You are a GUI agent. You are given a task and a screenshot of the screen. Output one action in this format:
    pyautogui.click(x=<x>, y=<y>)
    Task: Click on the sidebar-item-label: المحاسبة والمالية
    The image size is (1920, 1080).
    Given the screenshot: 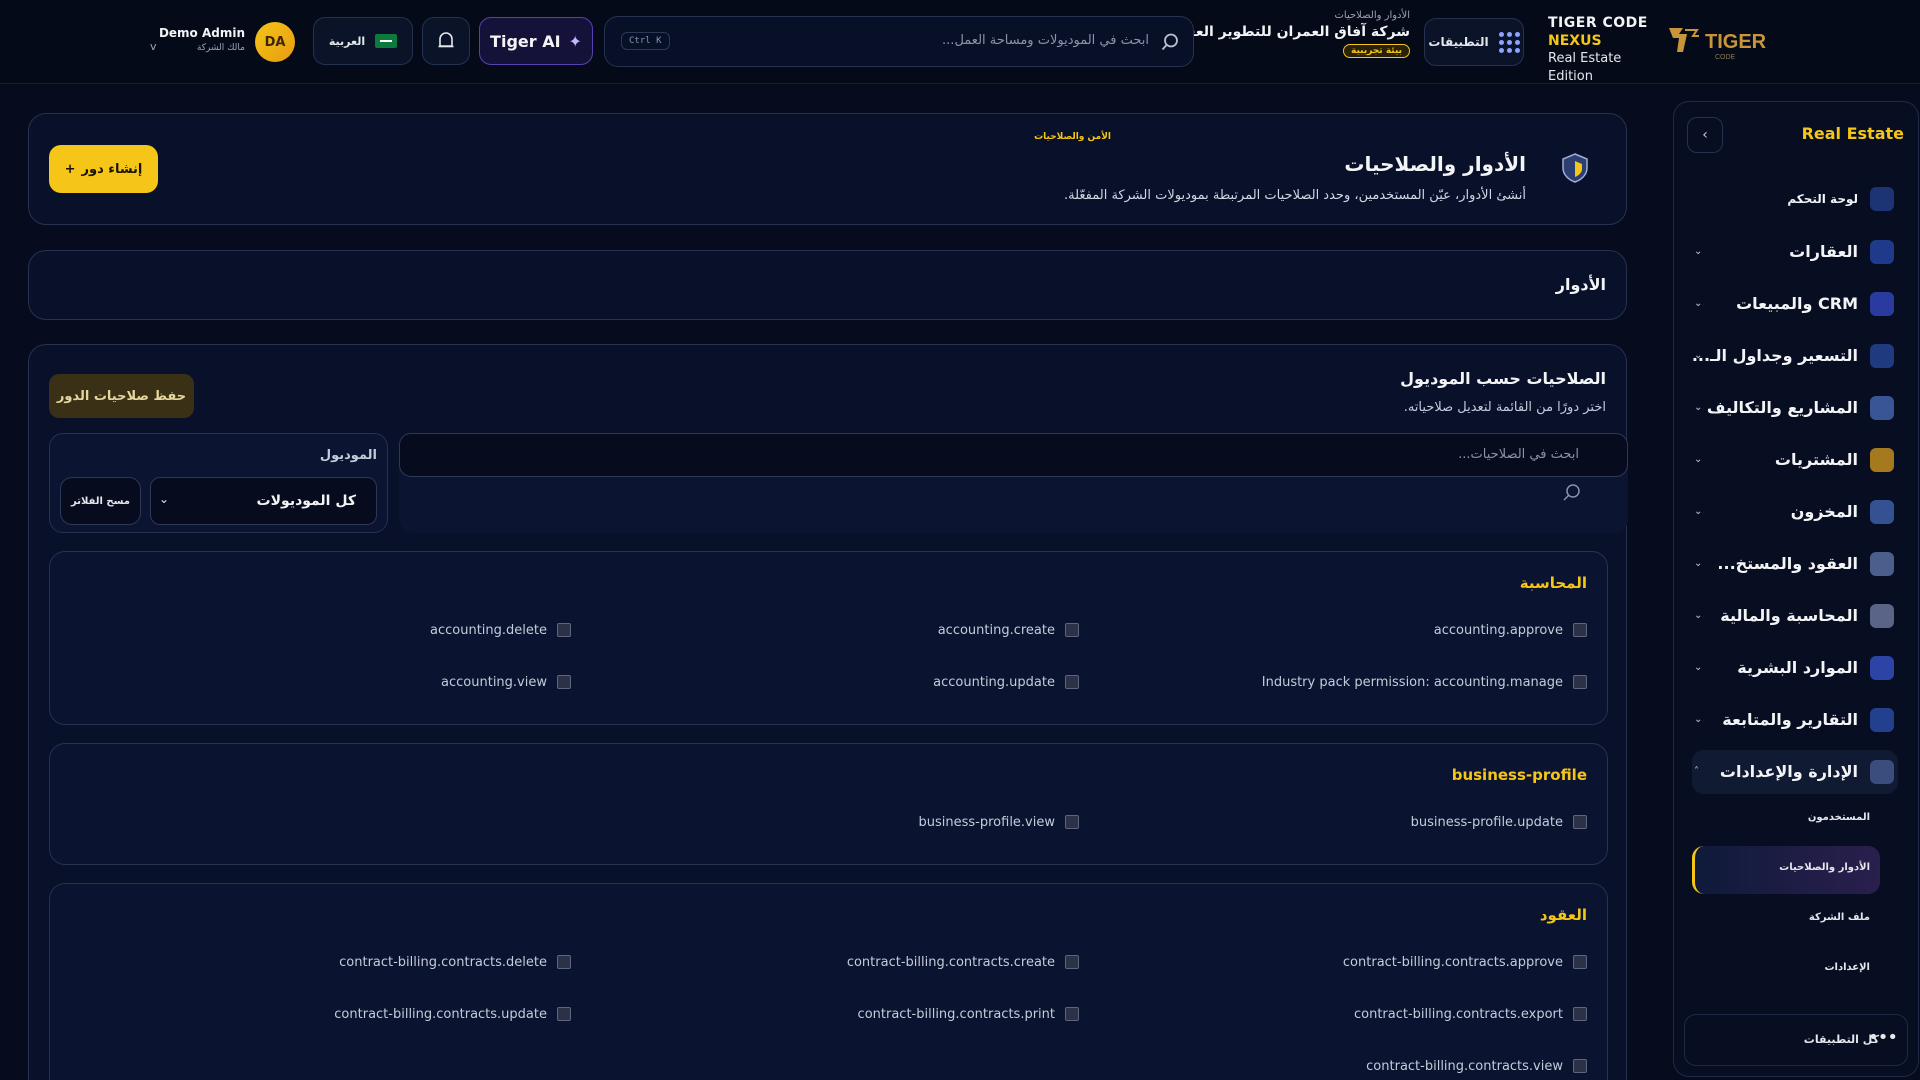 What is the action you would take?
    pyautogui.click(x=1789, y=615)
    